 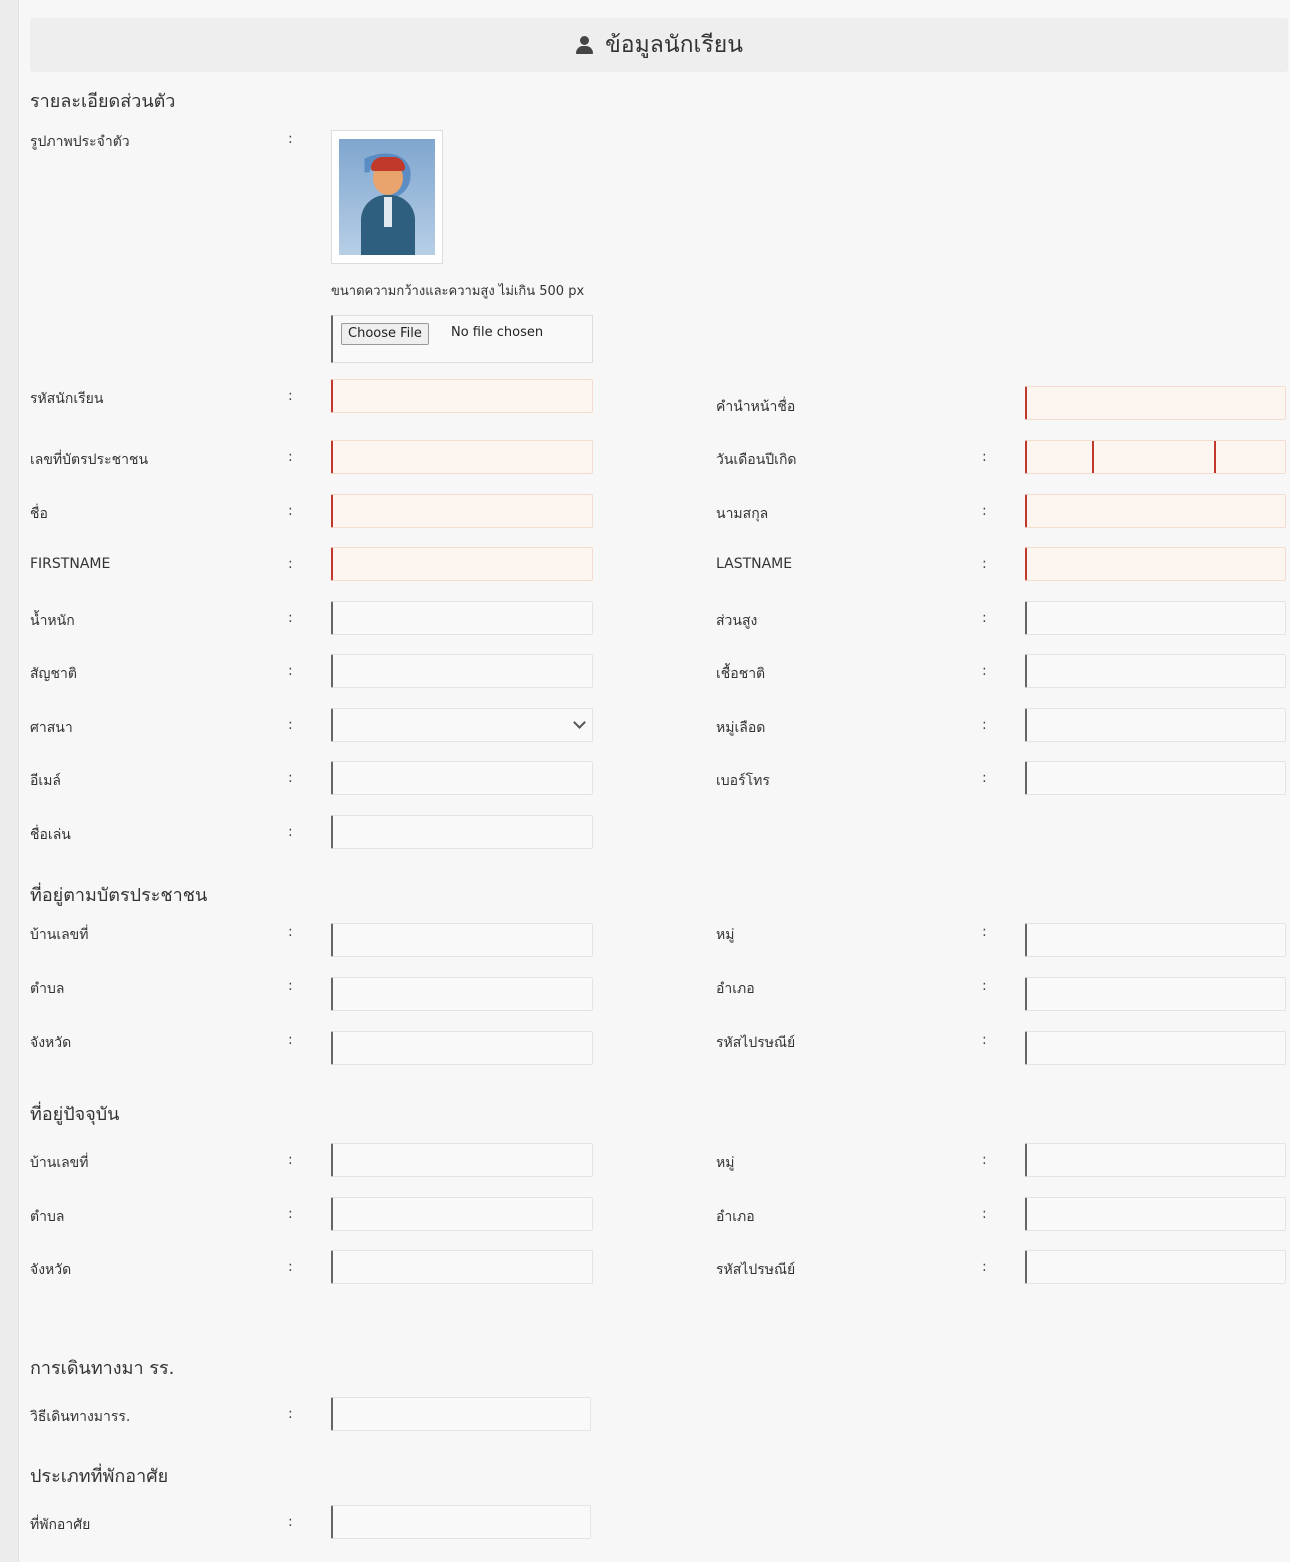 What do you see at coordinates (1155, 1048) in the screenshot?
I see `id-postcode-input` at bounding box center [1155, 1048].